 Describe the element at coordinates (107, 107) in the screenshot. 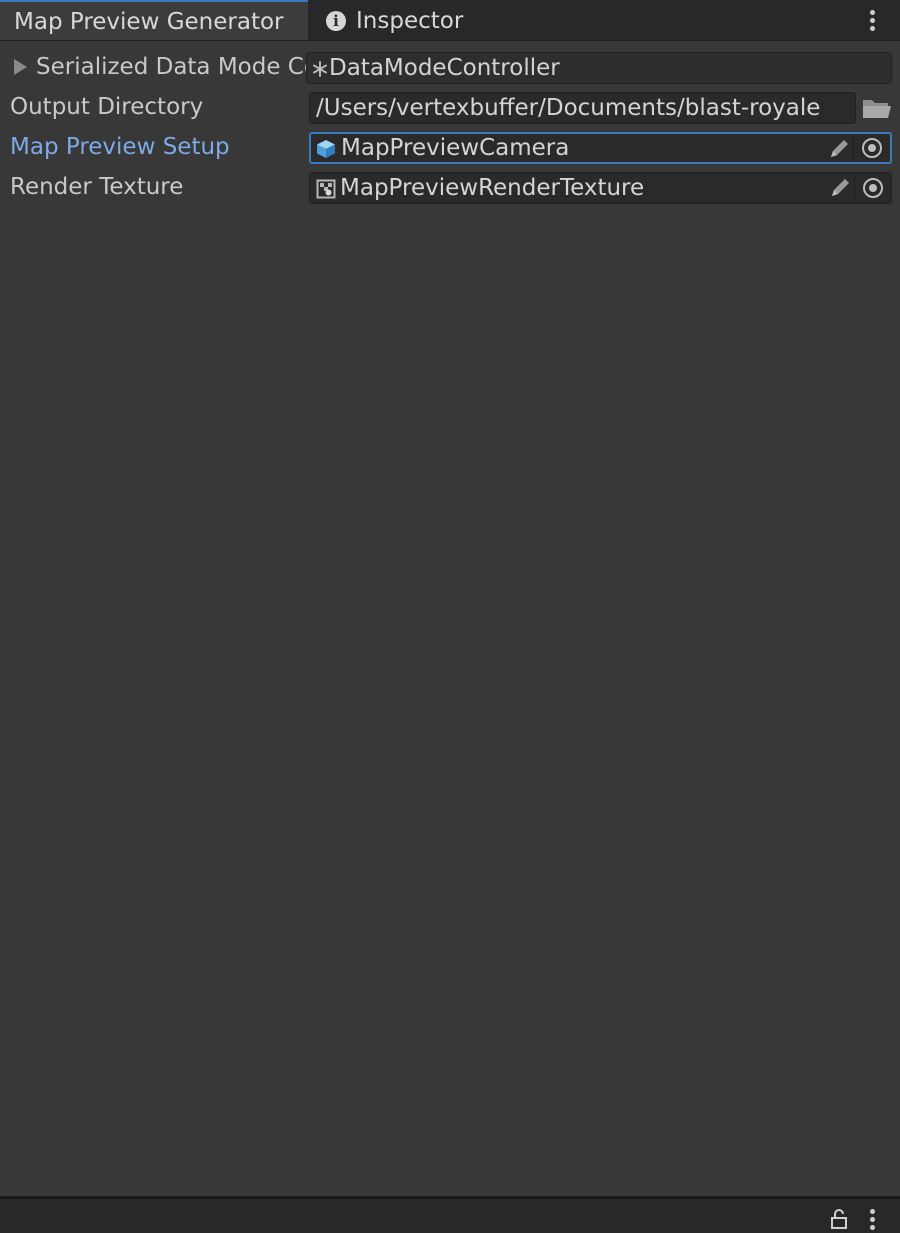

I see `field-label: Output Directory` at that location.